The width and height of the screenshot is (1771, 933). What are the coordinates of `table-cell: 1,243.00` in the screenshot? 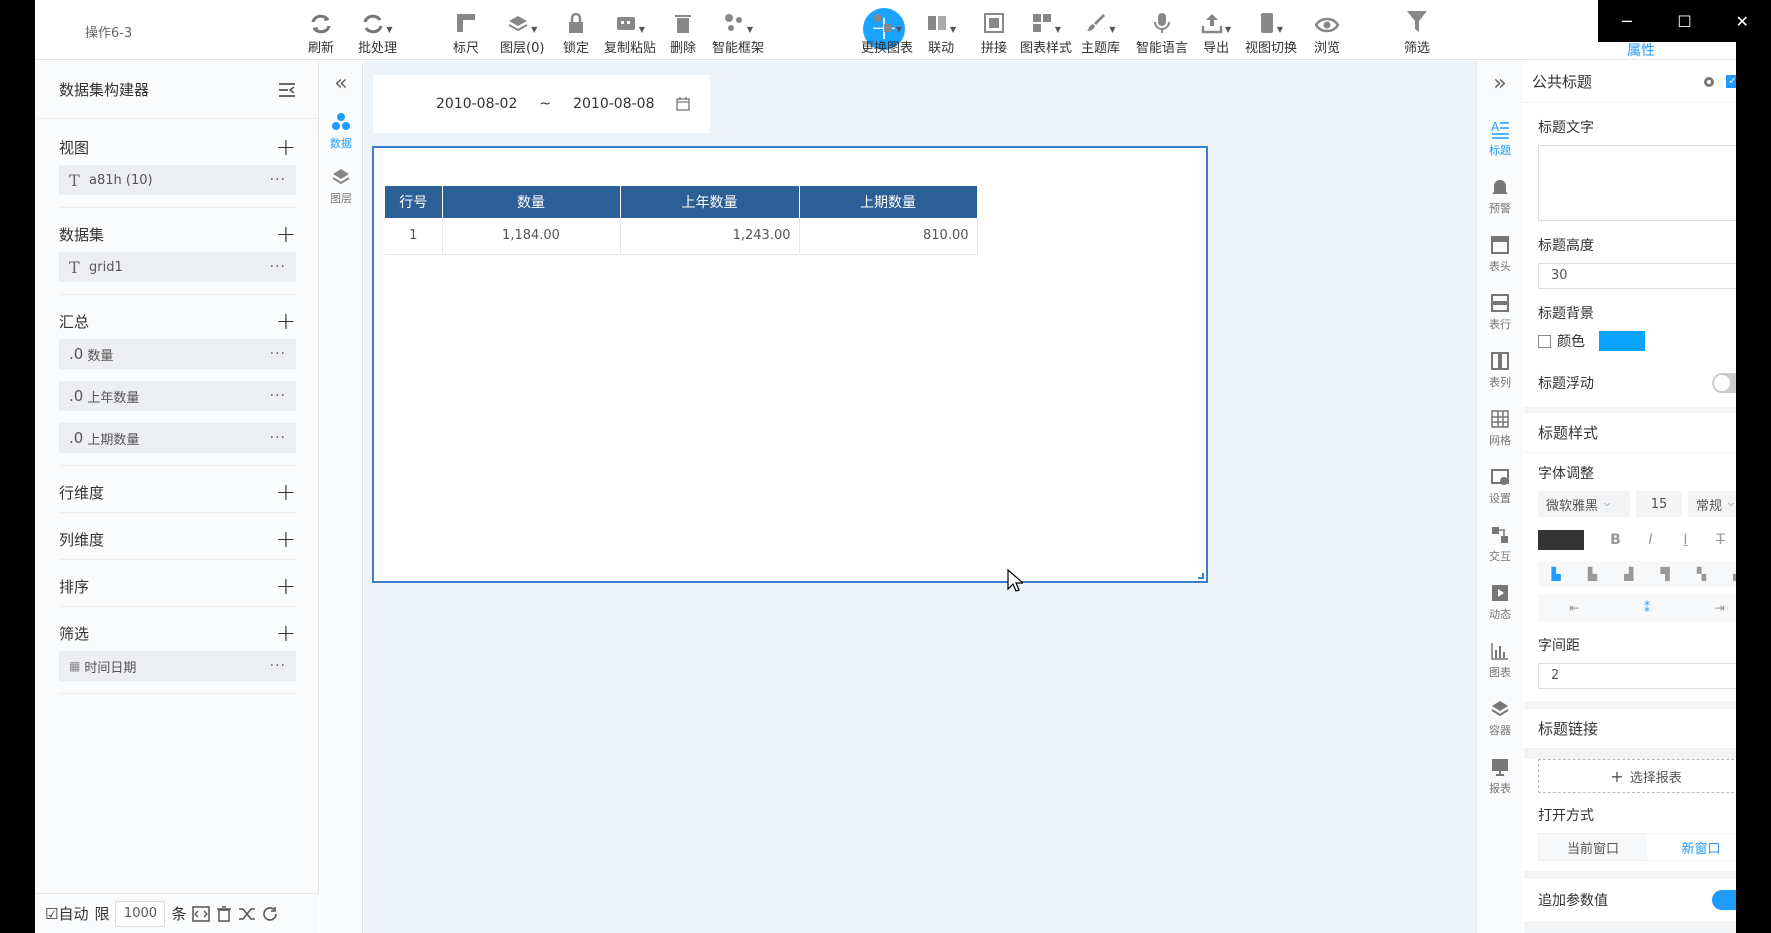 It's located at (710, 236).